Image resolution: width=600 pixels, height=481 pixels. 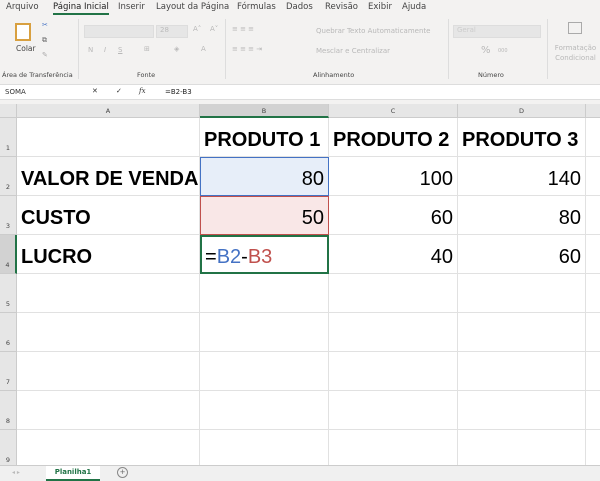 What do you see at coordinates (8, 410) in the screenshot?
I see `row-header-8: 8` at bounding box center [8, 410].